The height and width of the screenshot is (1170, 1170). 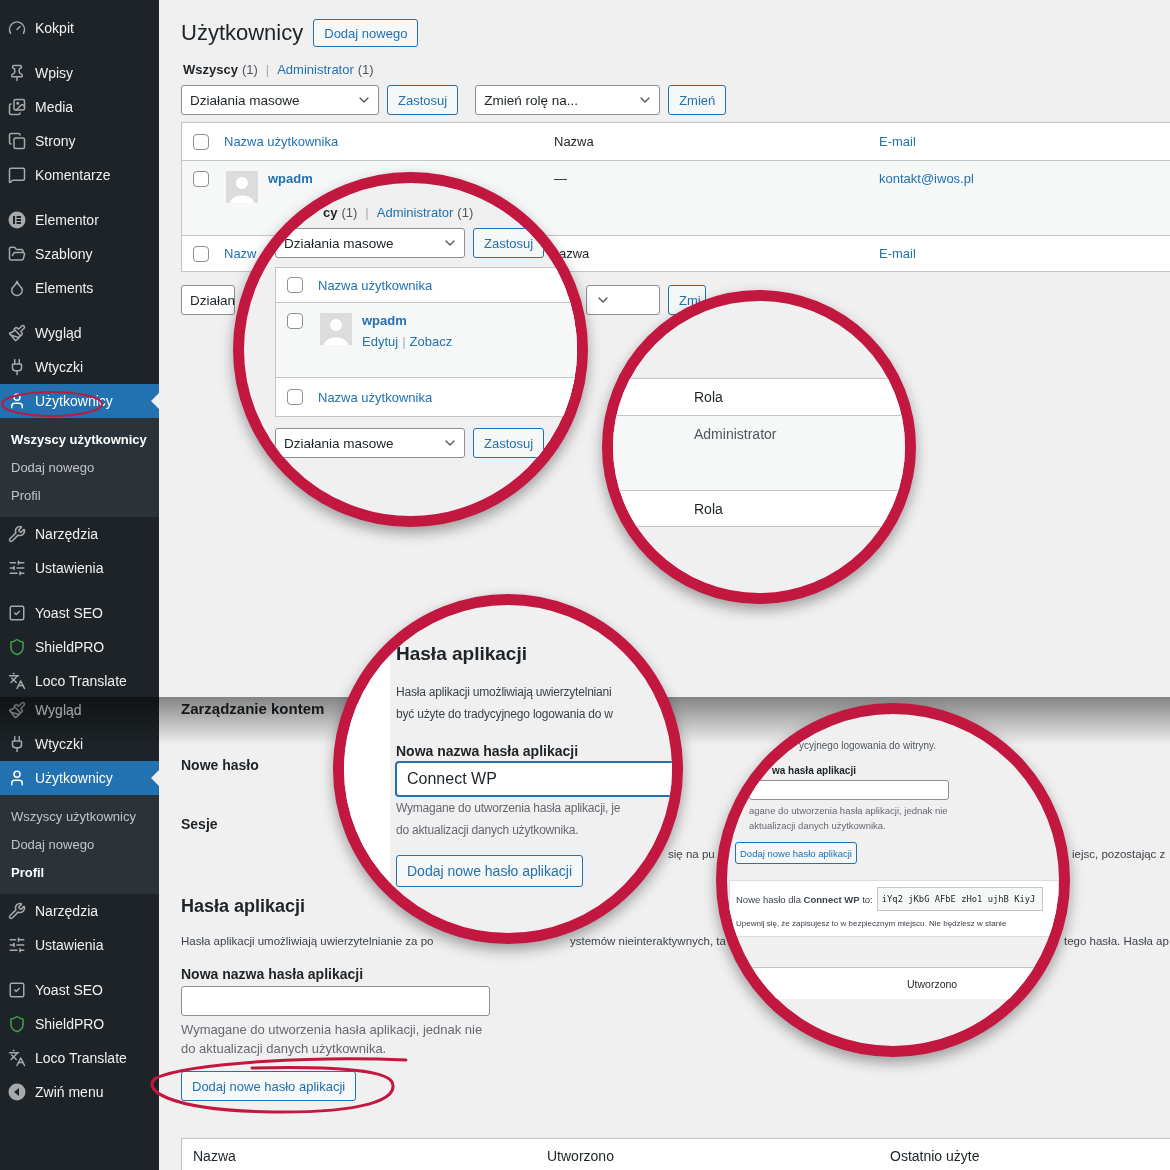 I want to click on password-field: iYq2 jKbG AFbE zHo1 ujhB KiyJ, so click(x=959, y=899).